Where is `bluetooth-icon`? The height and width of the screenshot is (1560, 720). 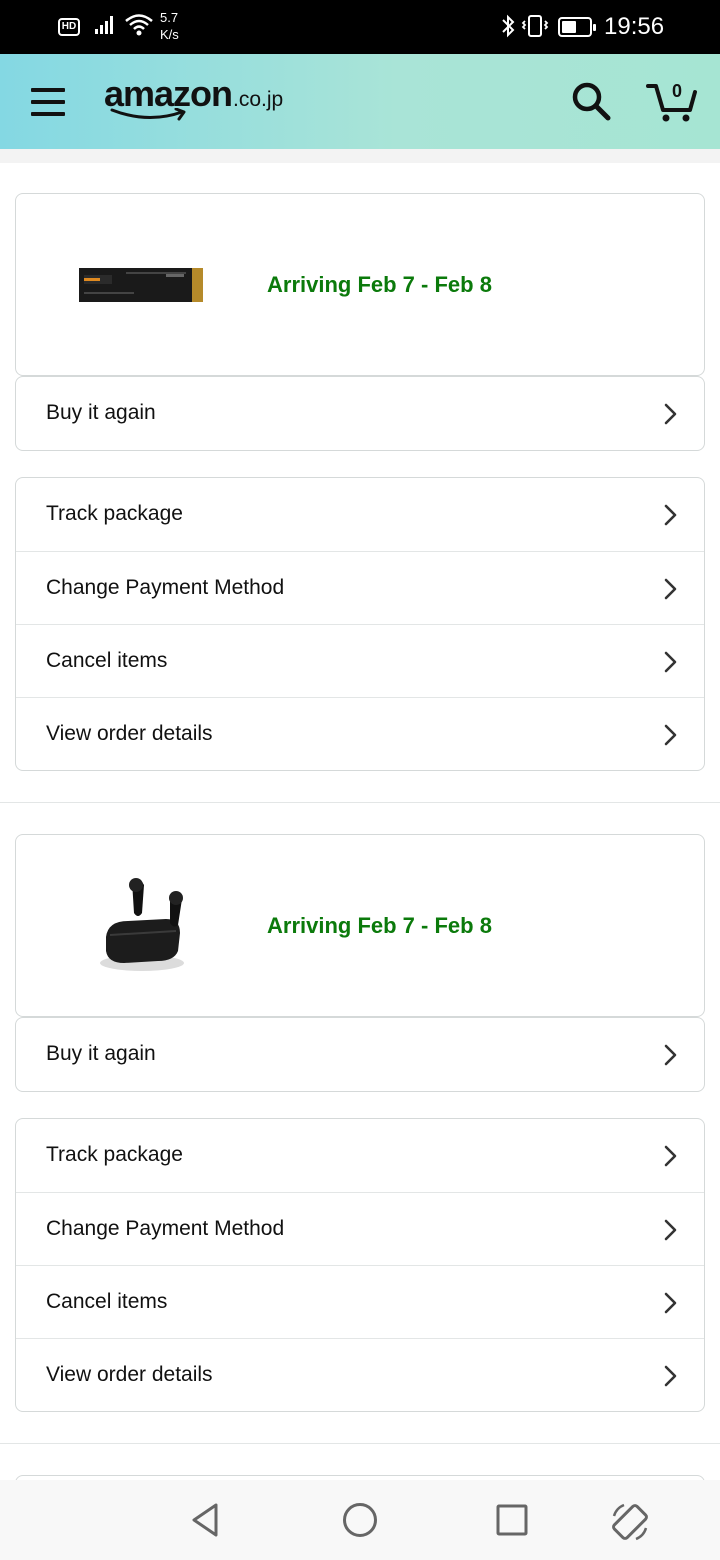 bluetooth-icon is located at coordinates (508, 26).